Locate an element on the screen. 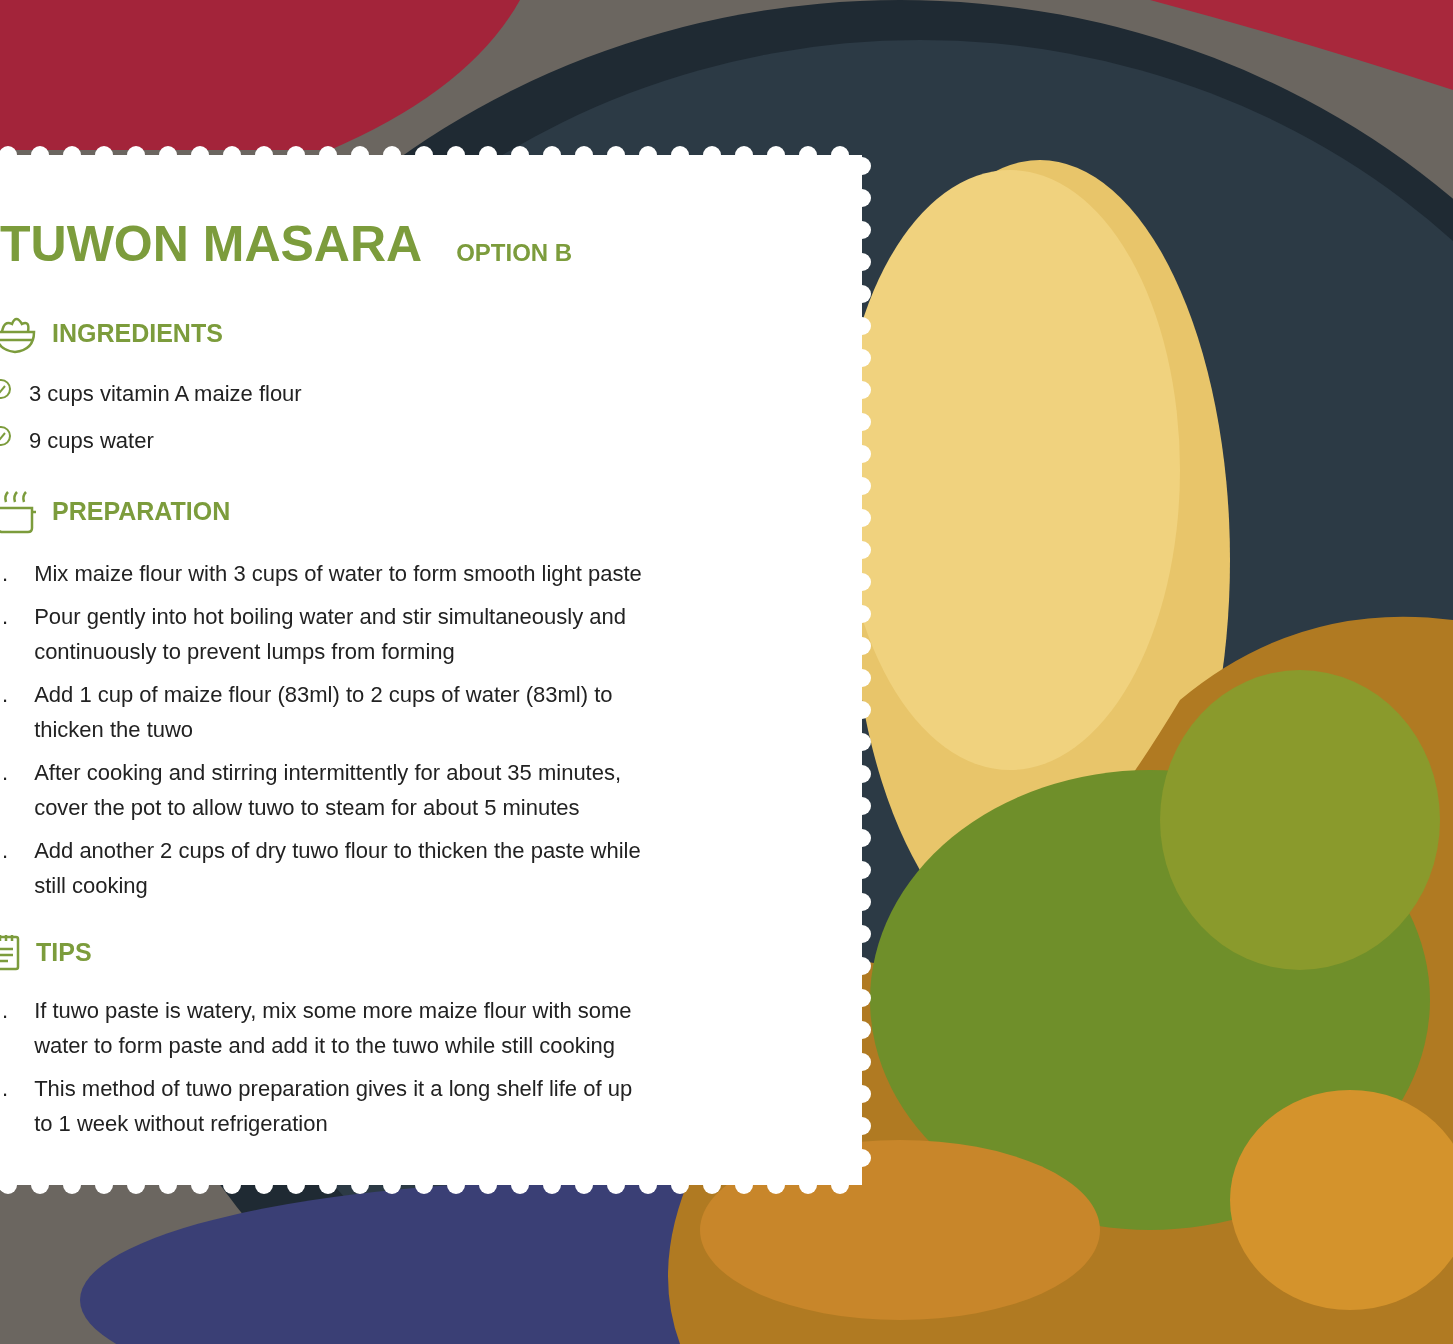  section-heading: PREPARATION is located at coordinates (141, 512).